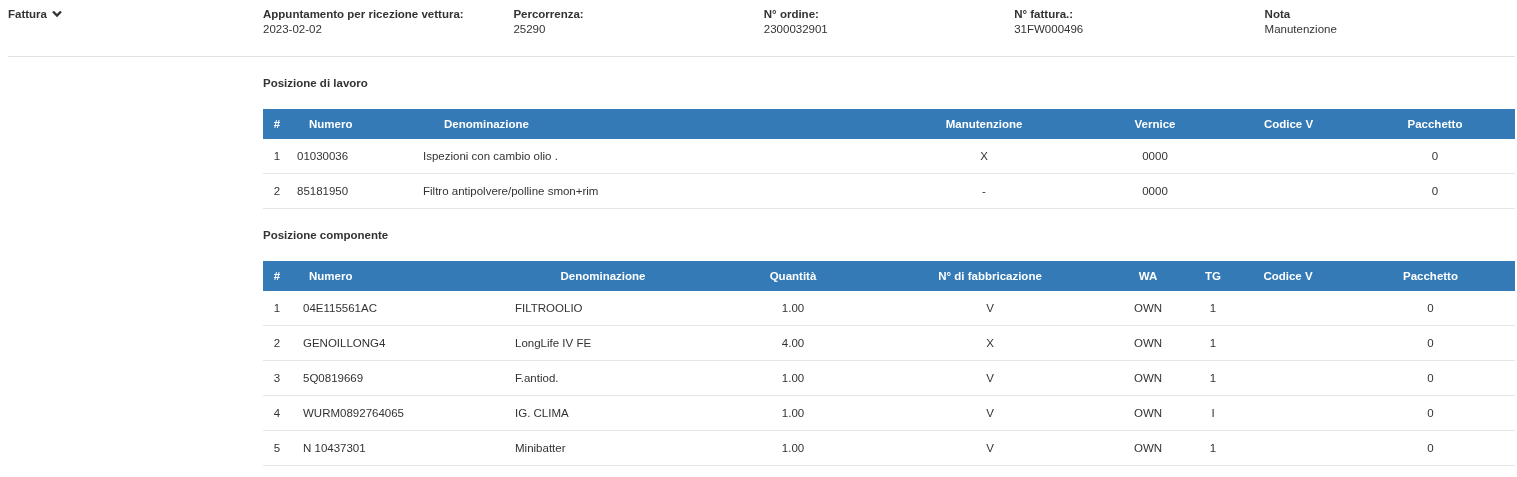 This screenshot has width=1517, height=477. I want to click on field-label: N° fattura.:, so click(1044, 14).